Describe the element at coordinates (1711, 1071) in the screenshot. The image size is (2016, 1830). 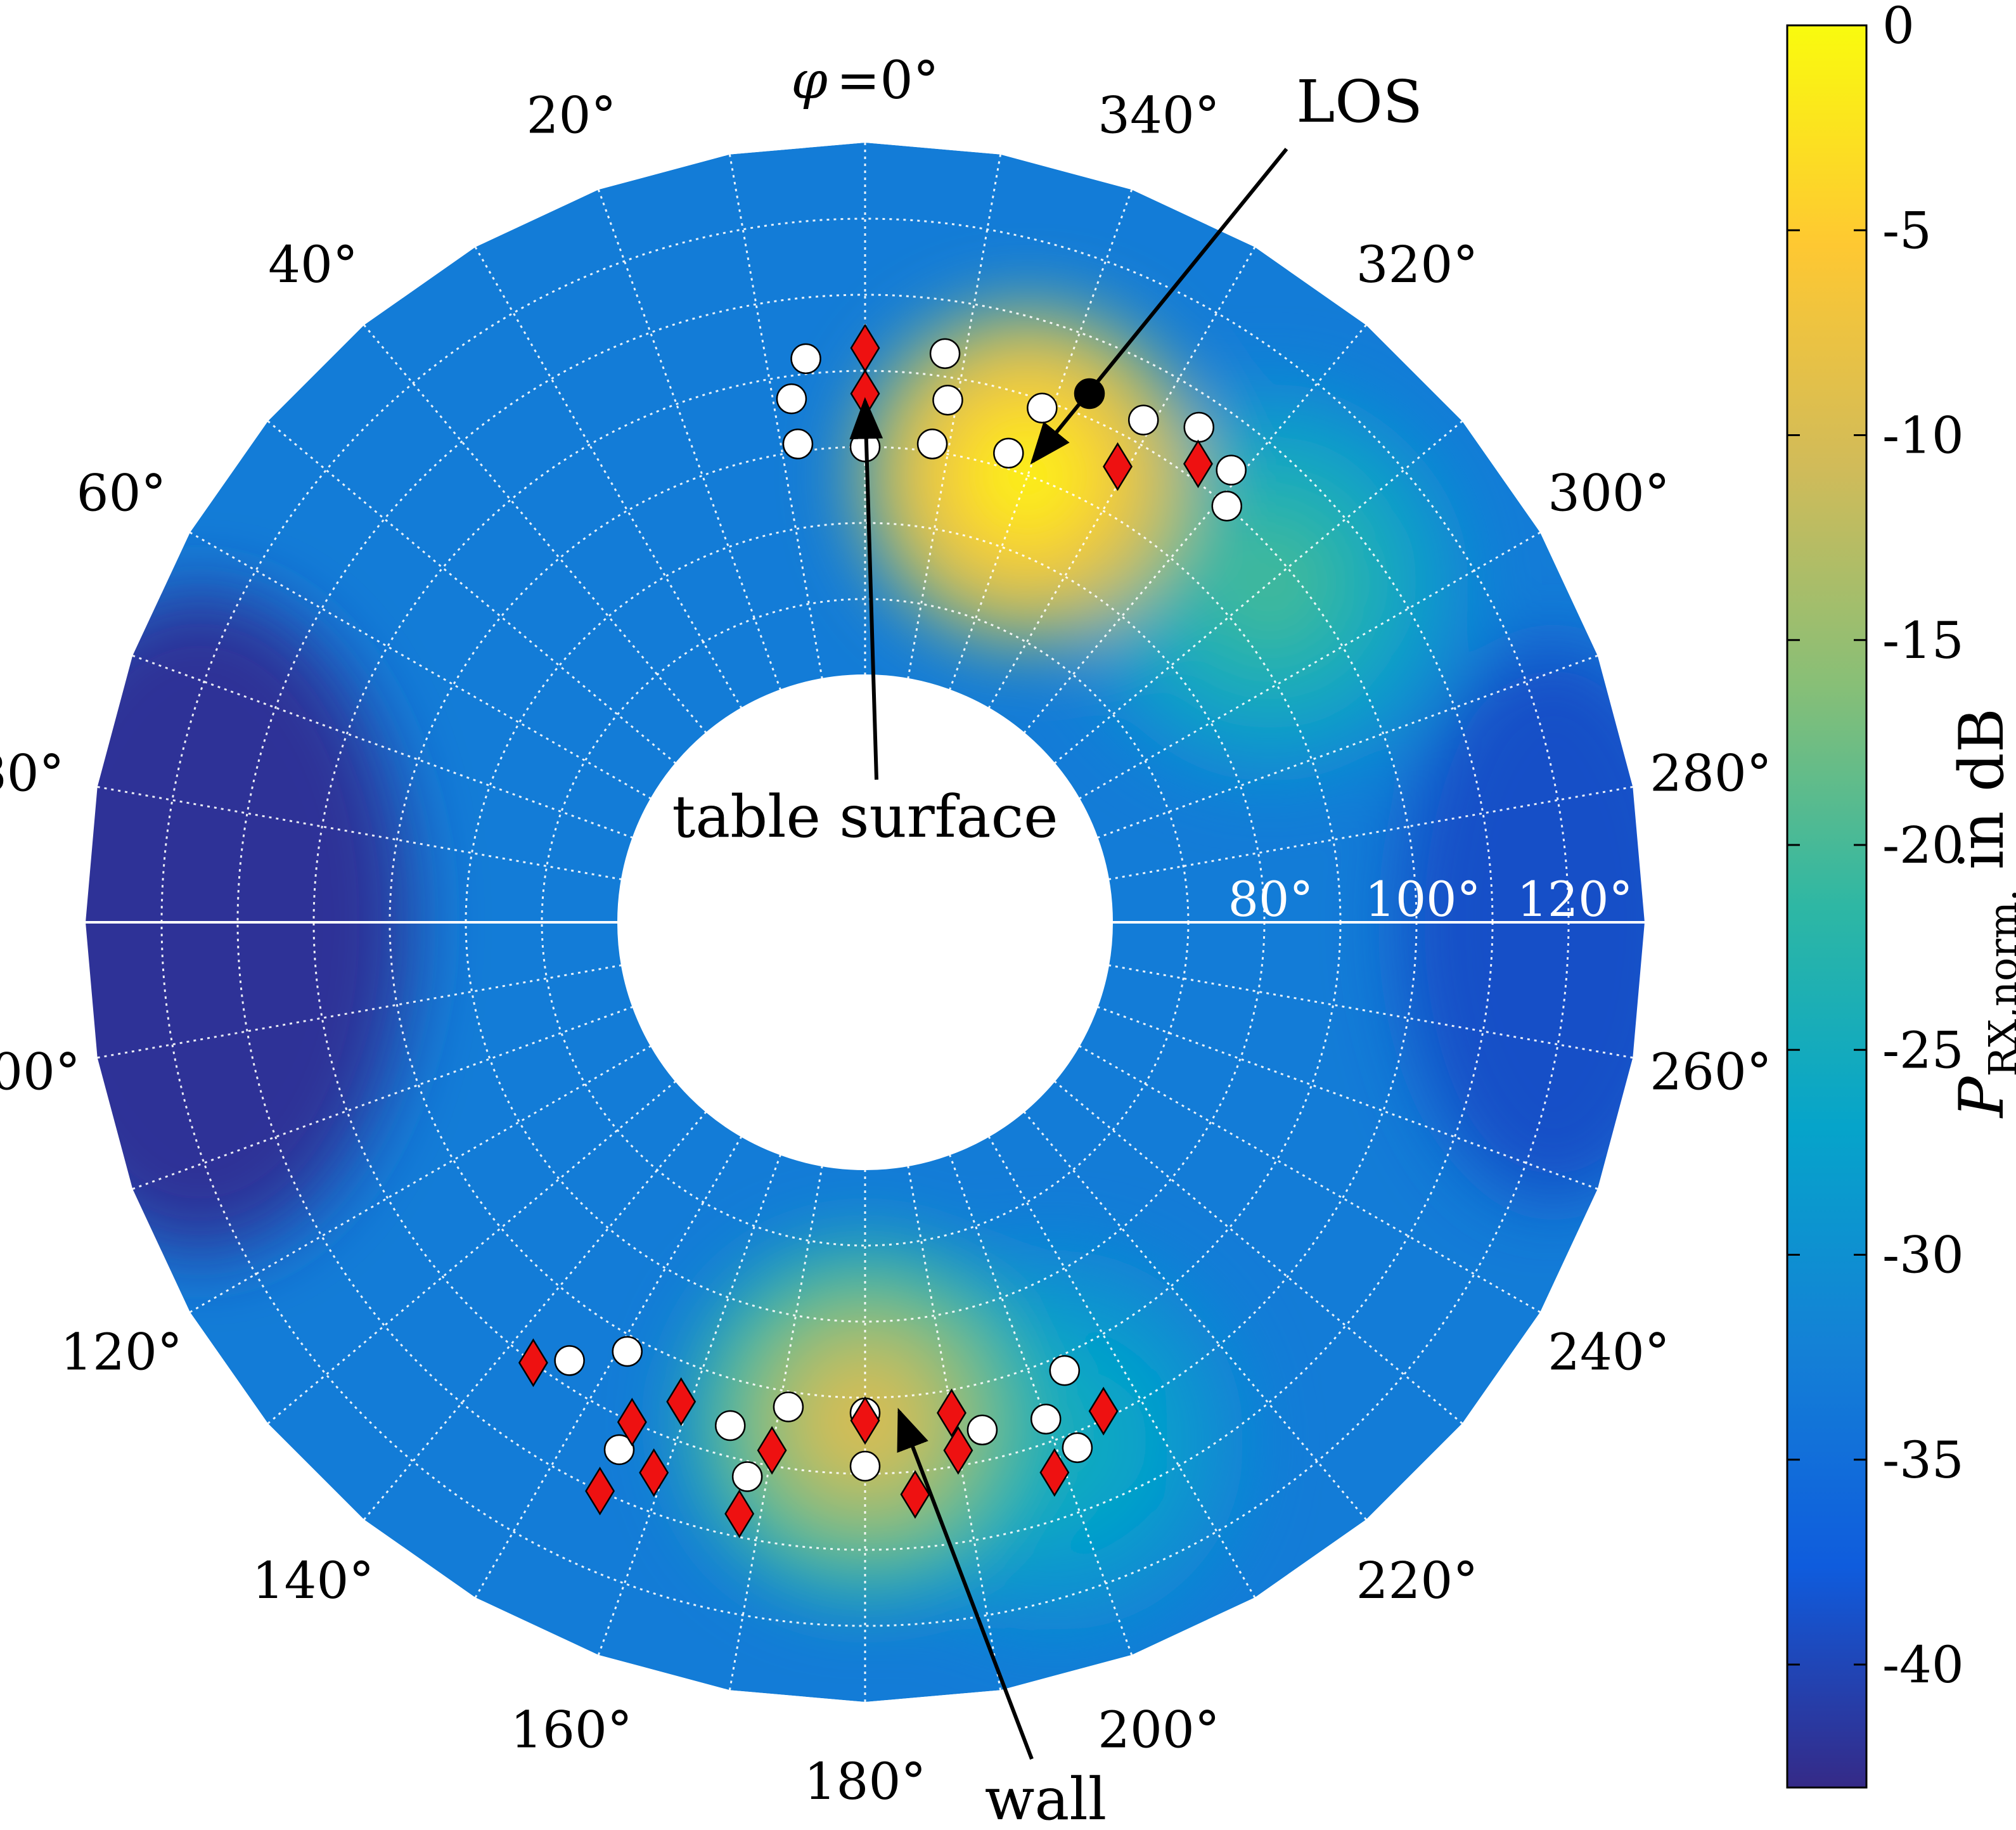
I see `azimuth-tick-label: 260°` at that location.